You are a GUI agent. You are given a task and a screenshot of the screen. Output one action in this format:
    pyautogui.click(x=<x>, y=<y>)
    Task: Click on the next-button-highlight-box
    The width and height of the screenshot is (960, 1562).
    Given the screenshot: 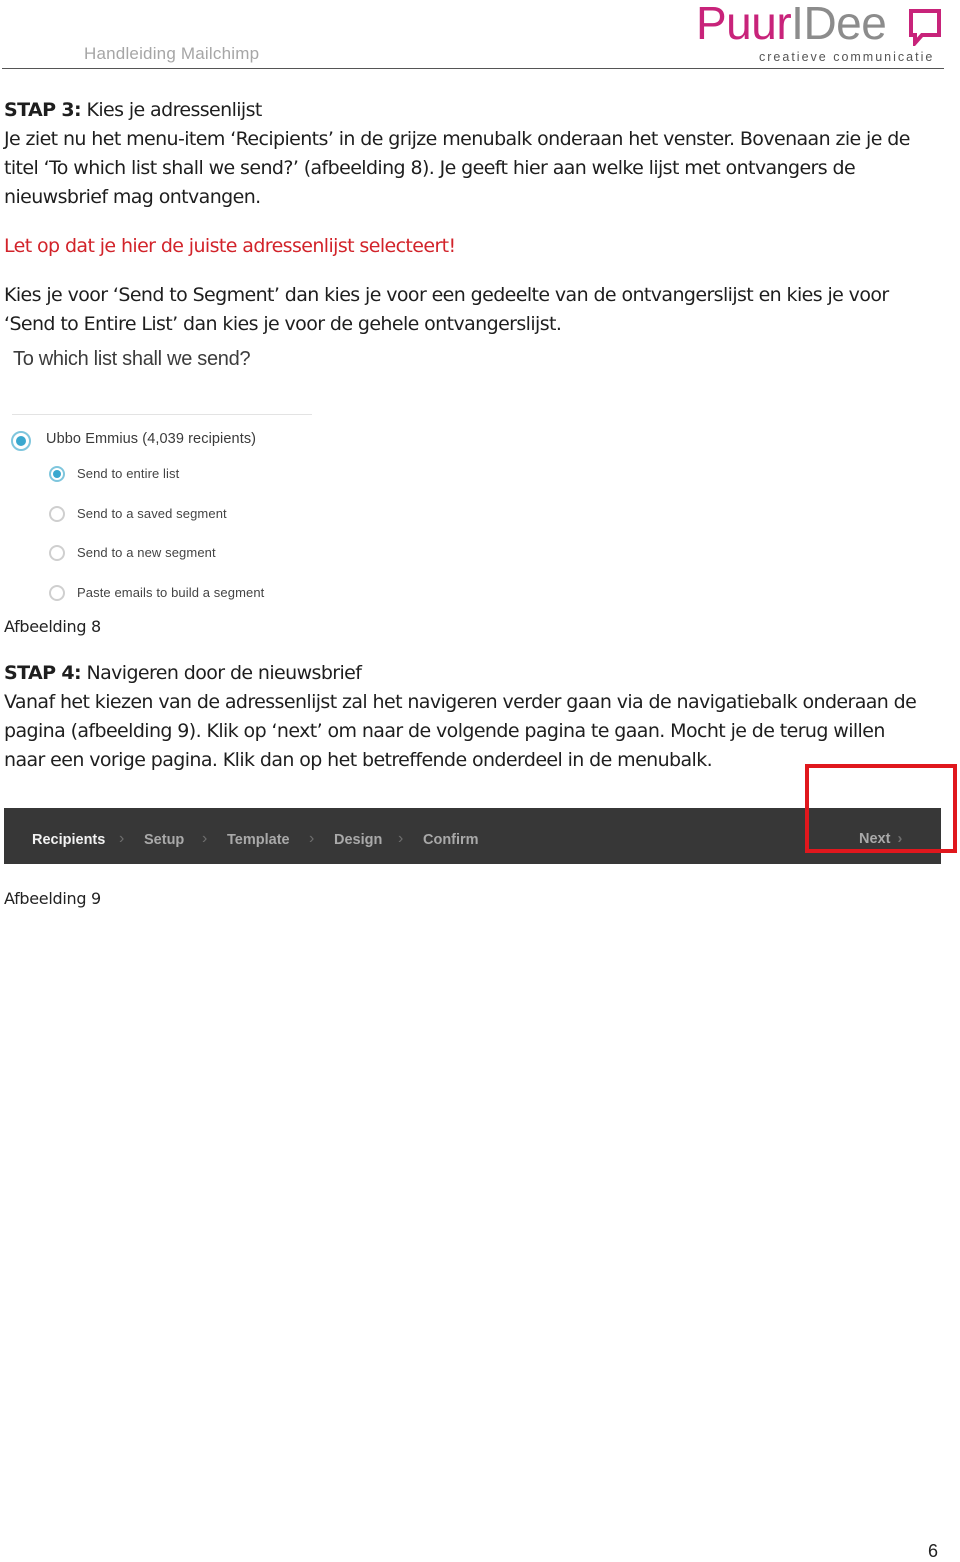 What is the action you would take?
    pyautogui.click(x=881, y=808)
    